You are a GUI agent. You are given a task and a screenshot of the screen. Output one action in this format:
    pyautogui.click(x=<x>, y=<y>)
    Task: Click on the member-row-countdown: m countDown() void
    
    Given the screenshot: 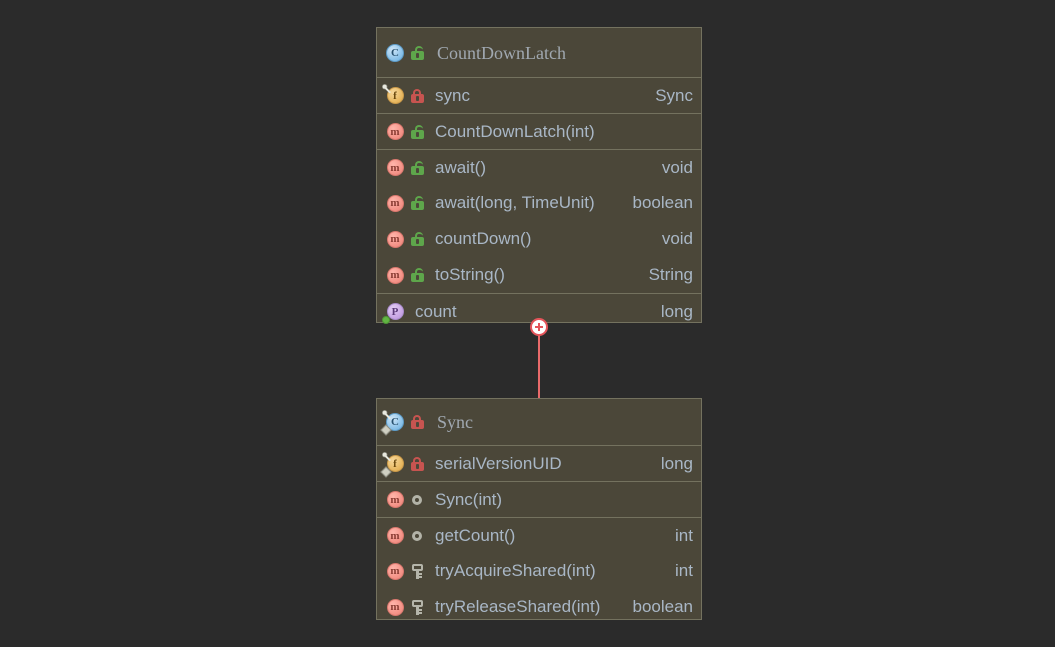 What is the action you would take?
    pyautogui.click(x=539, y=239)
    